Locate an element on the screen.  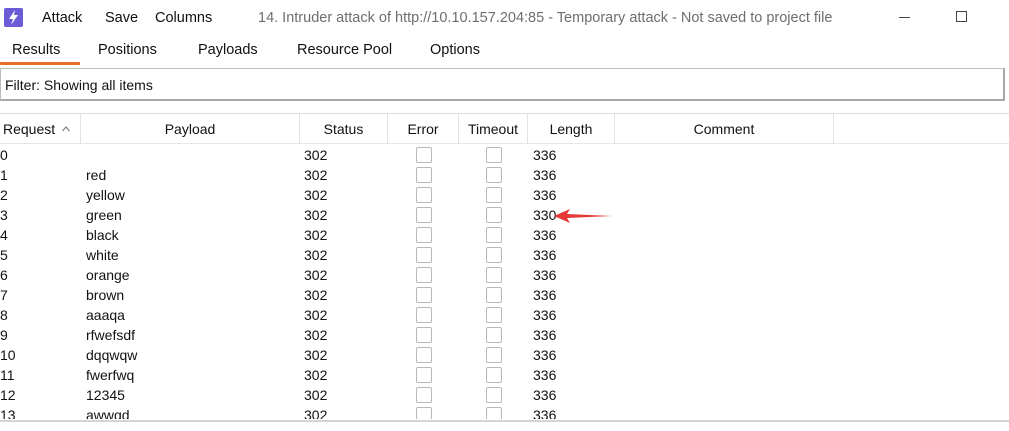
cell-payload: aaaqa is located at coordinates (105, 315).